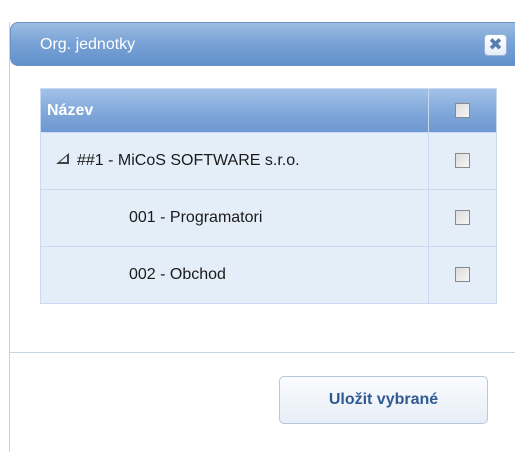 The height and width of the screenshot is (452, 515). I want to click on tree-node-label: 001 - Programatori, so click(196, 217).